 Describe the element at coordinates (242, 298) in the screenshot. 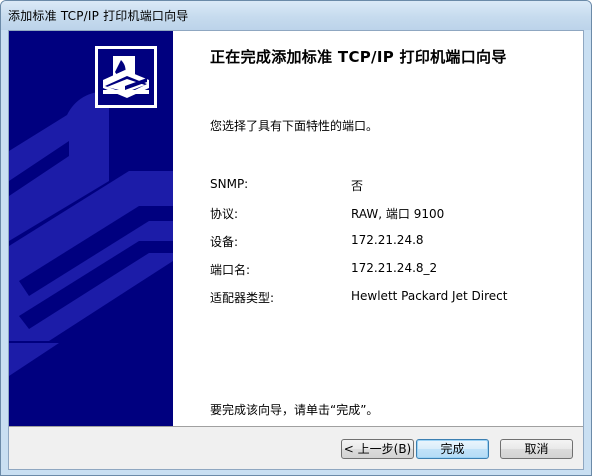

I see `adapter-type-label: 适配器类型:` at that location.